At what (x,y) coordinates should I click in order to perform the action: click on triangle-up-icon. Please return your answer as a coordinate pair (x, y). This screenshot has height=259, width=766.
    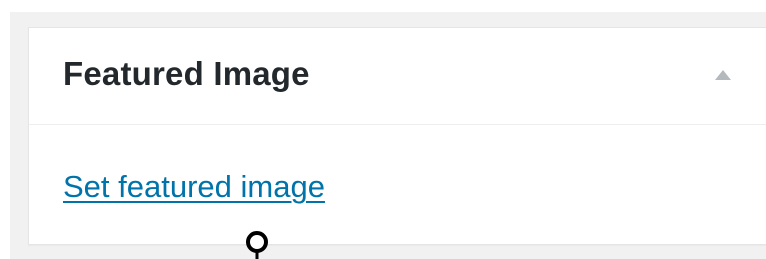
    Looking at the image, I should click on (723, 75).